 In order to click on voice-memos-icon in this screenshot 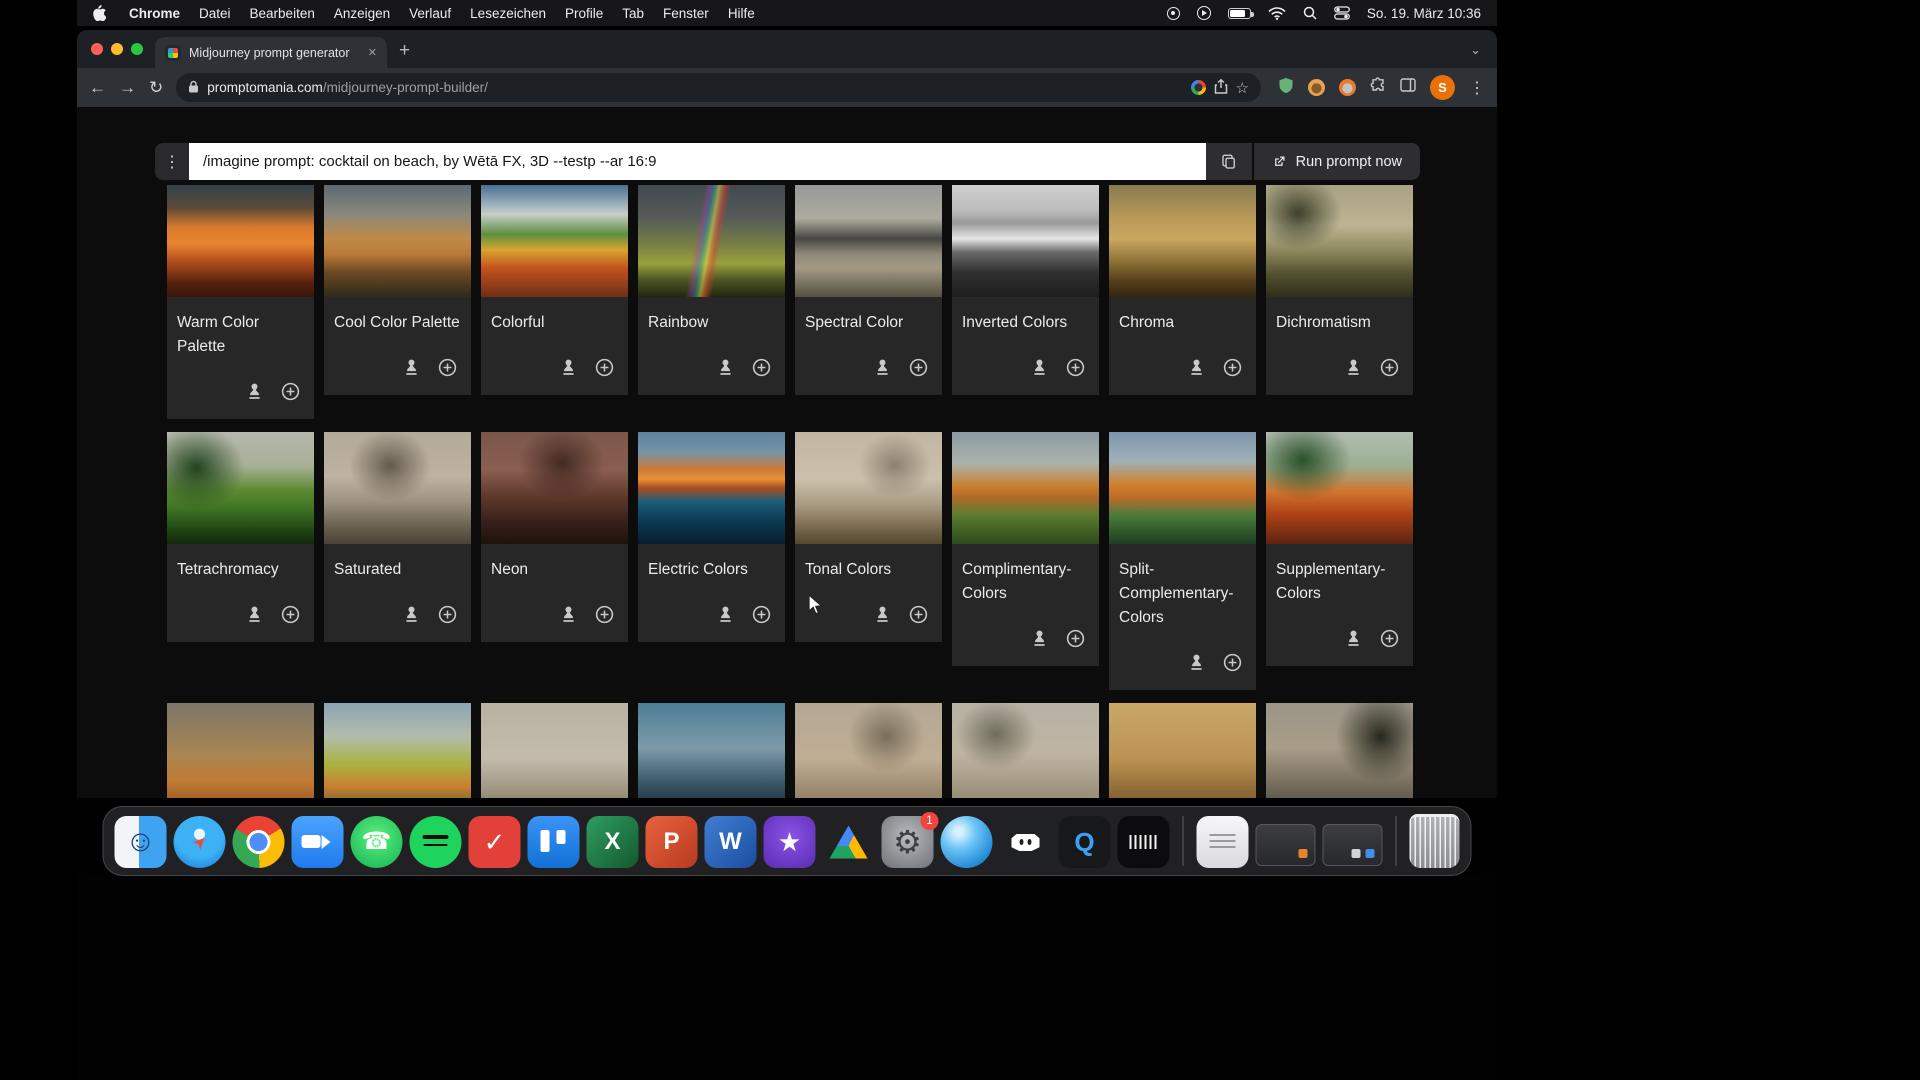, I will do `click(1143, 842)`.